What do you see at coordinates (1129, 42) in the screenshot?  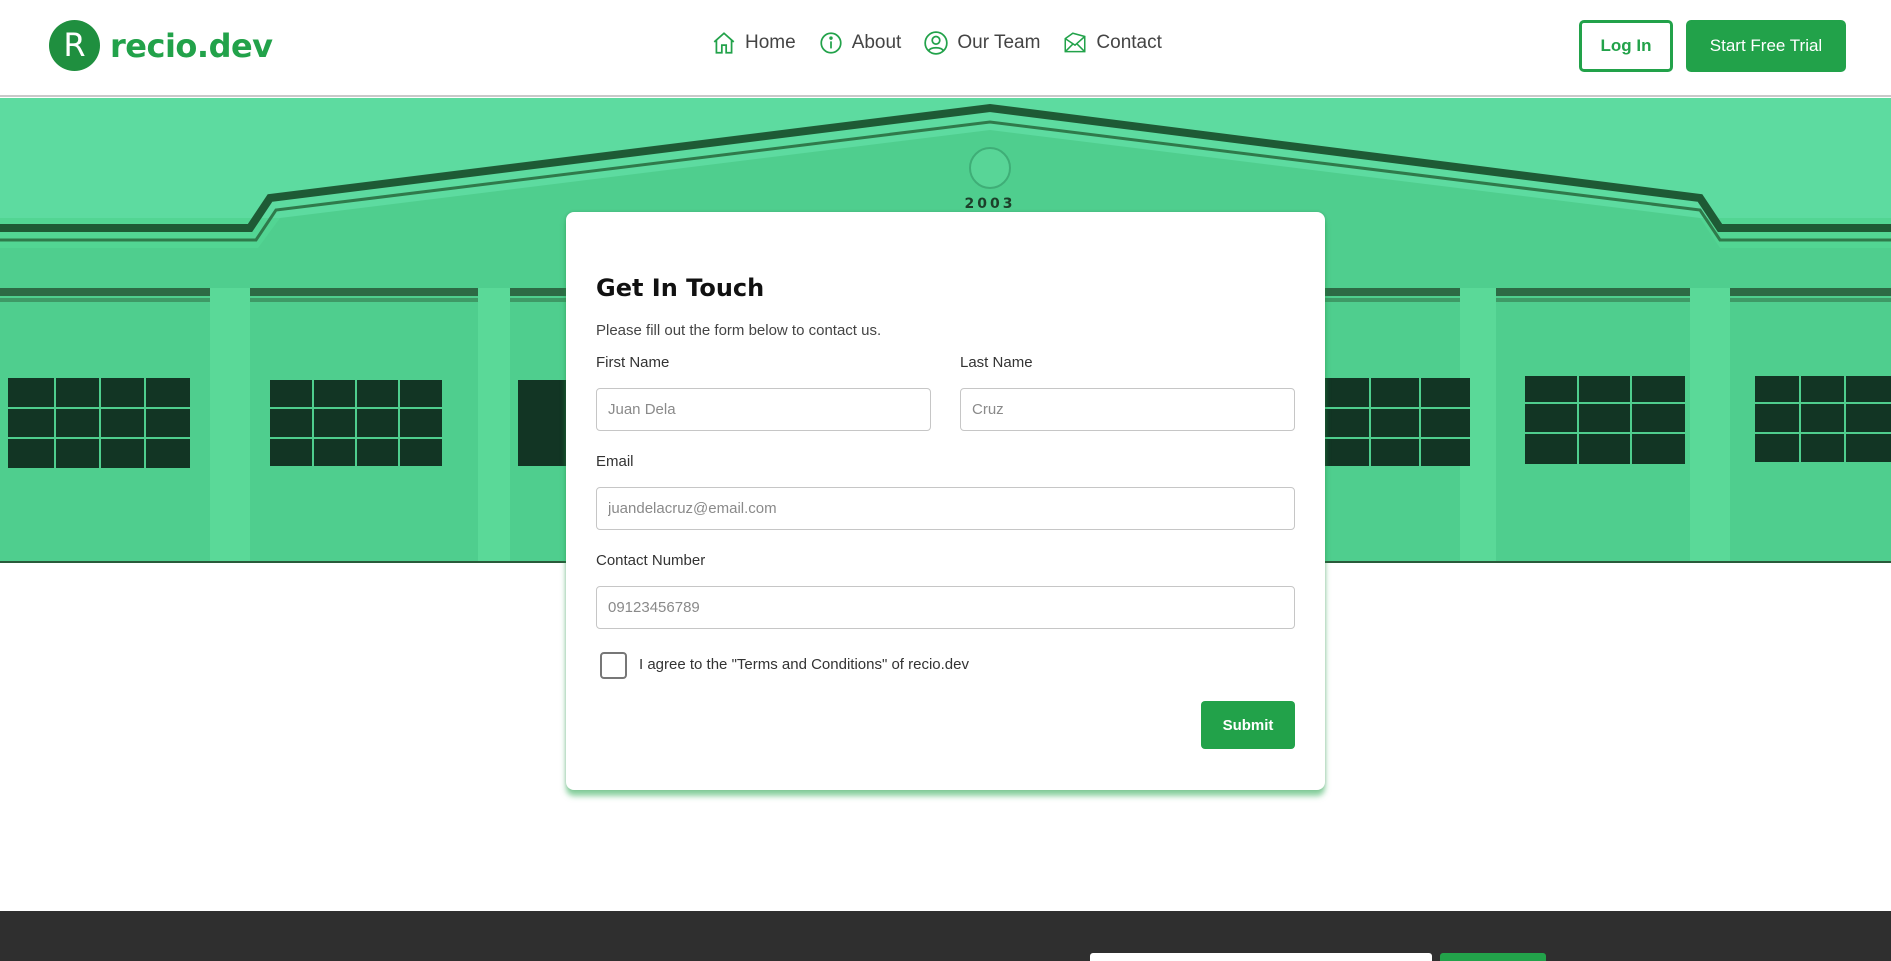 I see `nav-label: Contact` at bounding box center [1129, 42].